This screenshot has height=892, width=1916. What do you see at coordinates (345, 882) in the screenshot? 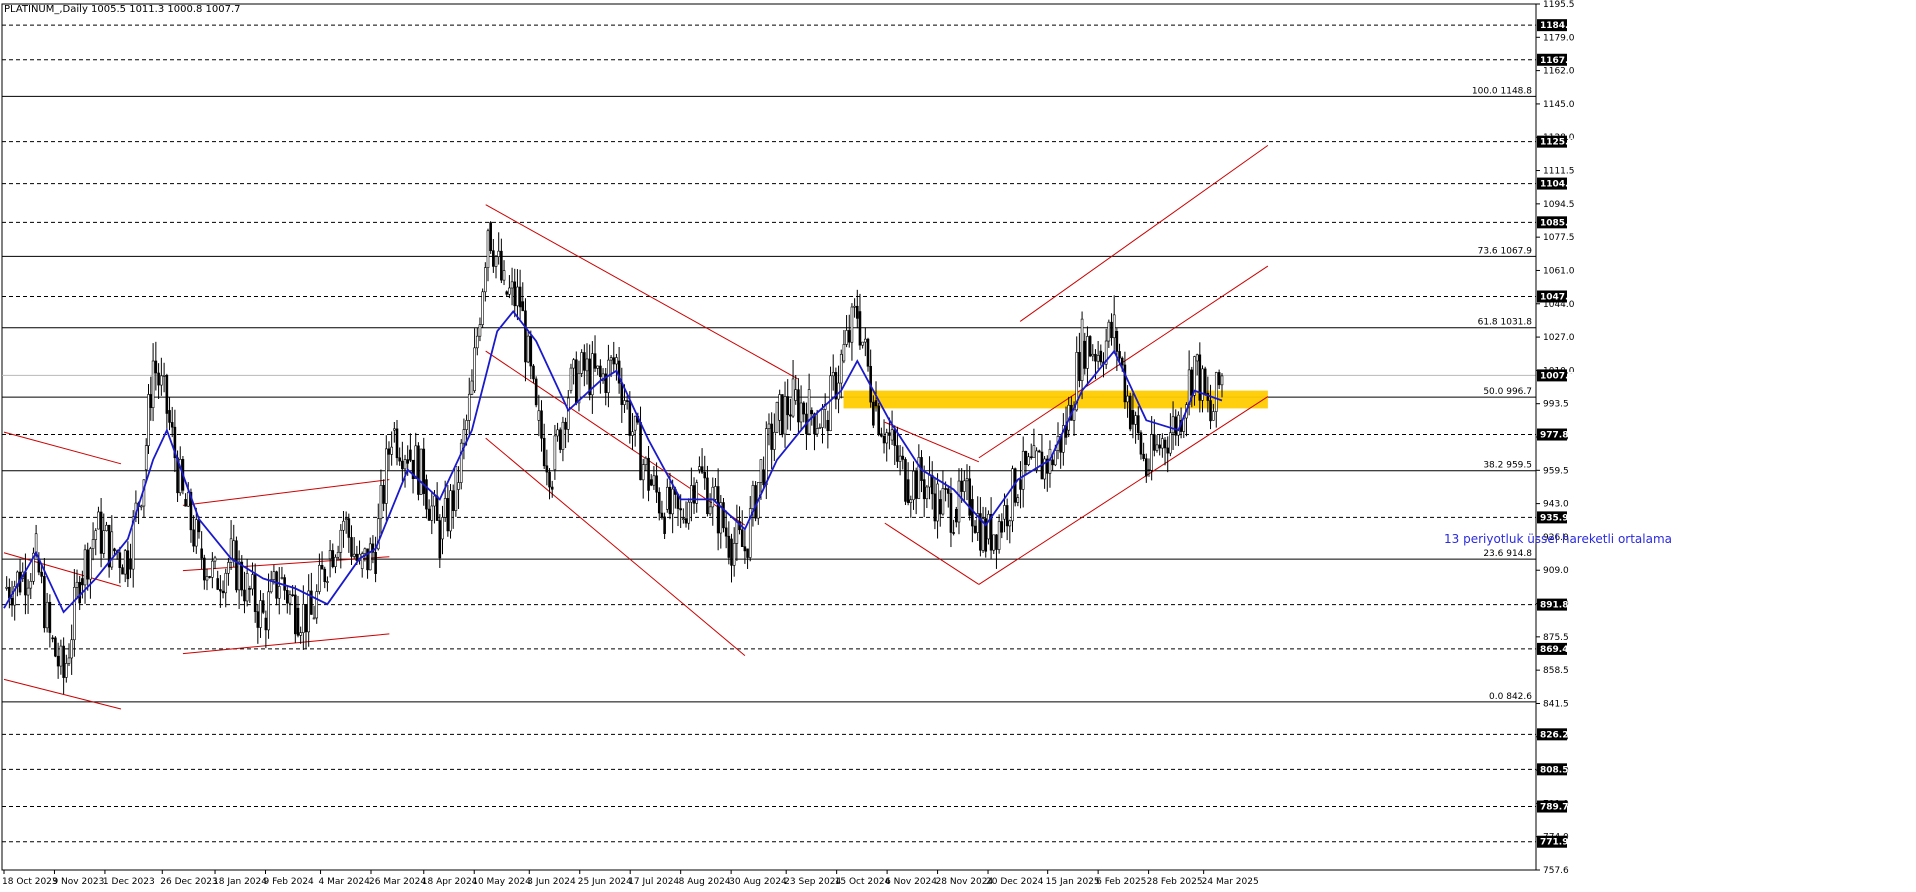
I see `x-tick-label: 4 Mar 2024` at bounding box center [345, 882].